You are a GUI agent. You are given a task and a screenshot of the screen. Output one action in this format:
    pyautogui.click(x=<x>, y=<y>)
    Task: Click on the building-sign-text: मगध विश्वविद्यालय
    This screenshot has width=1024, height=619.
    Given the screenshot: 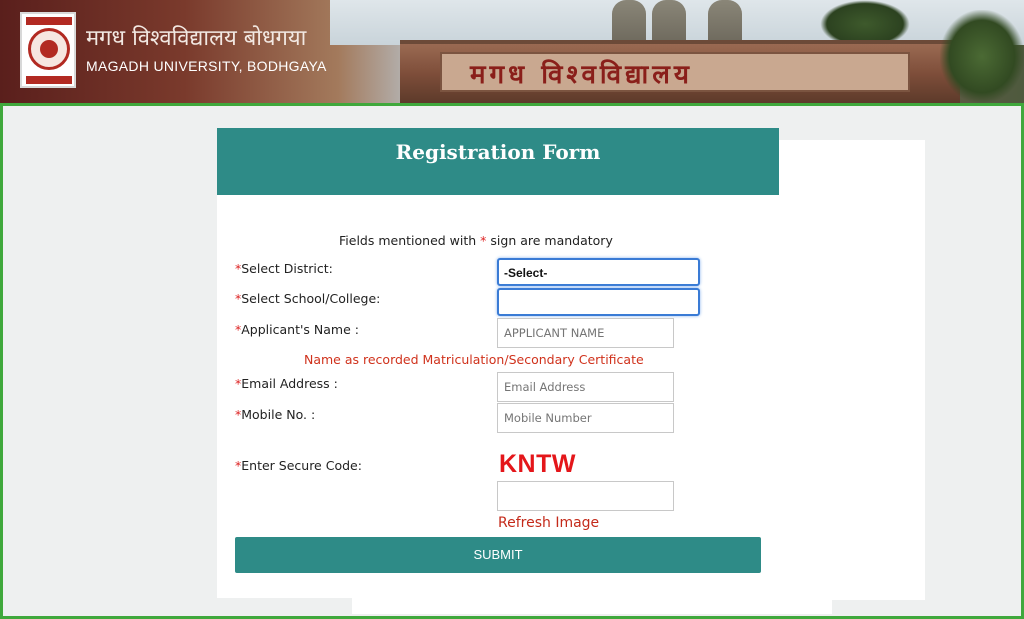 What is the action you would take?
    pyautogui.click(x=581, y=75)
    